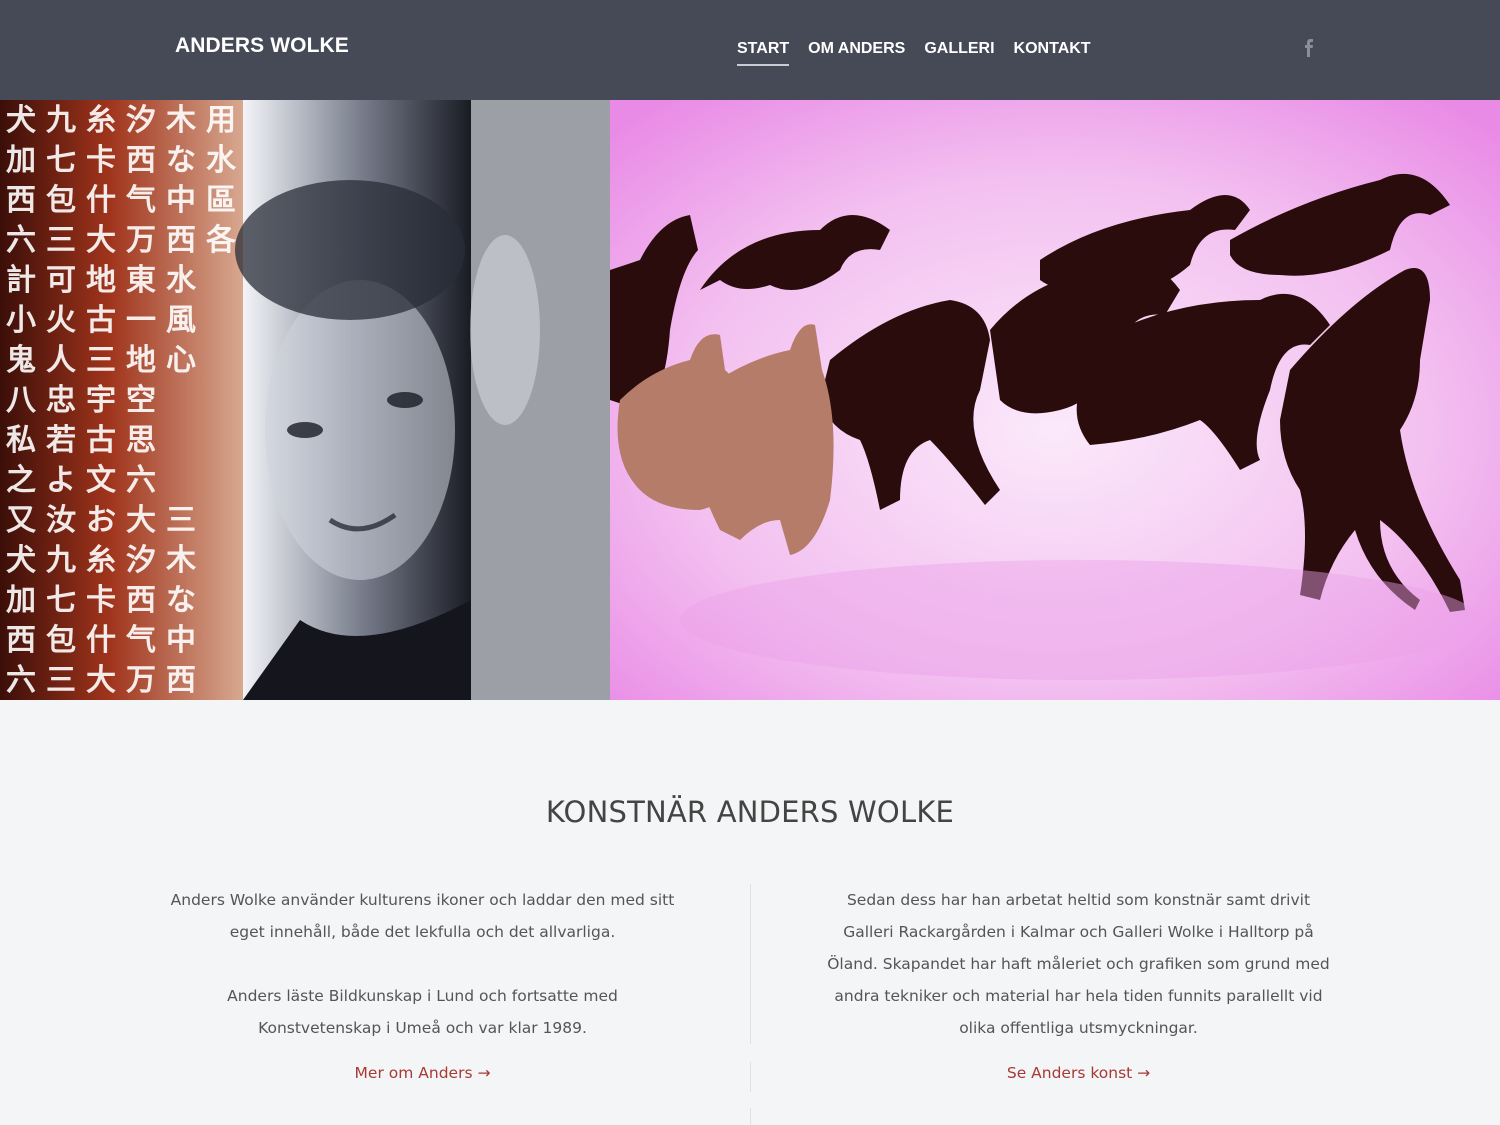 This screenshot has height=1125, width=1500. What do you see at coordinates (221, 120) in the screenshot?
I see `calligraphy-glyph: 用` at bounding box center [221, 120].